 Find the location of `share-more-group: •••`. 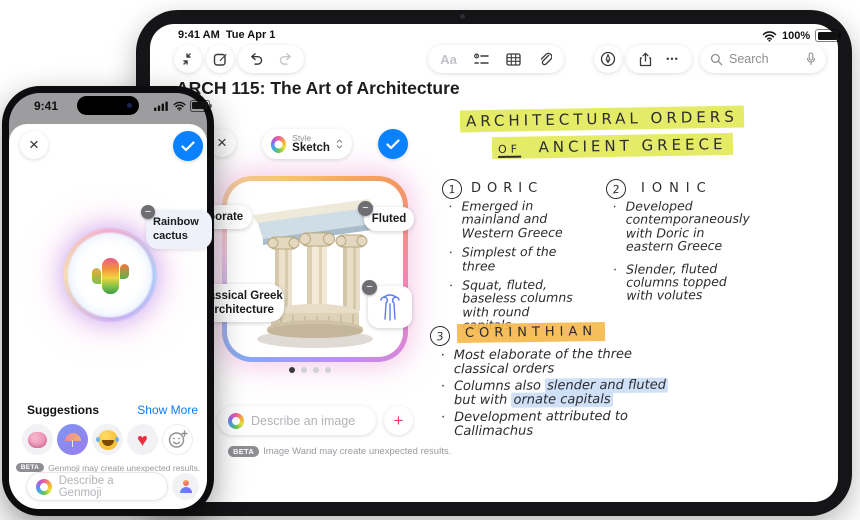

share-more-group: ••• is located at coordinates (659, 59).